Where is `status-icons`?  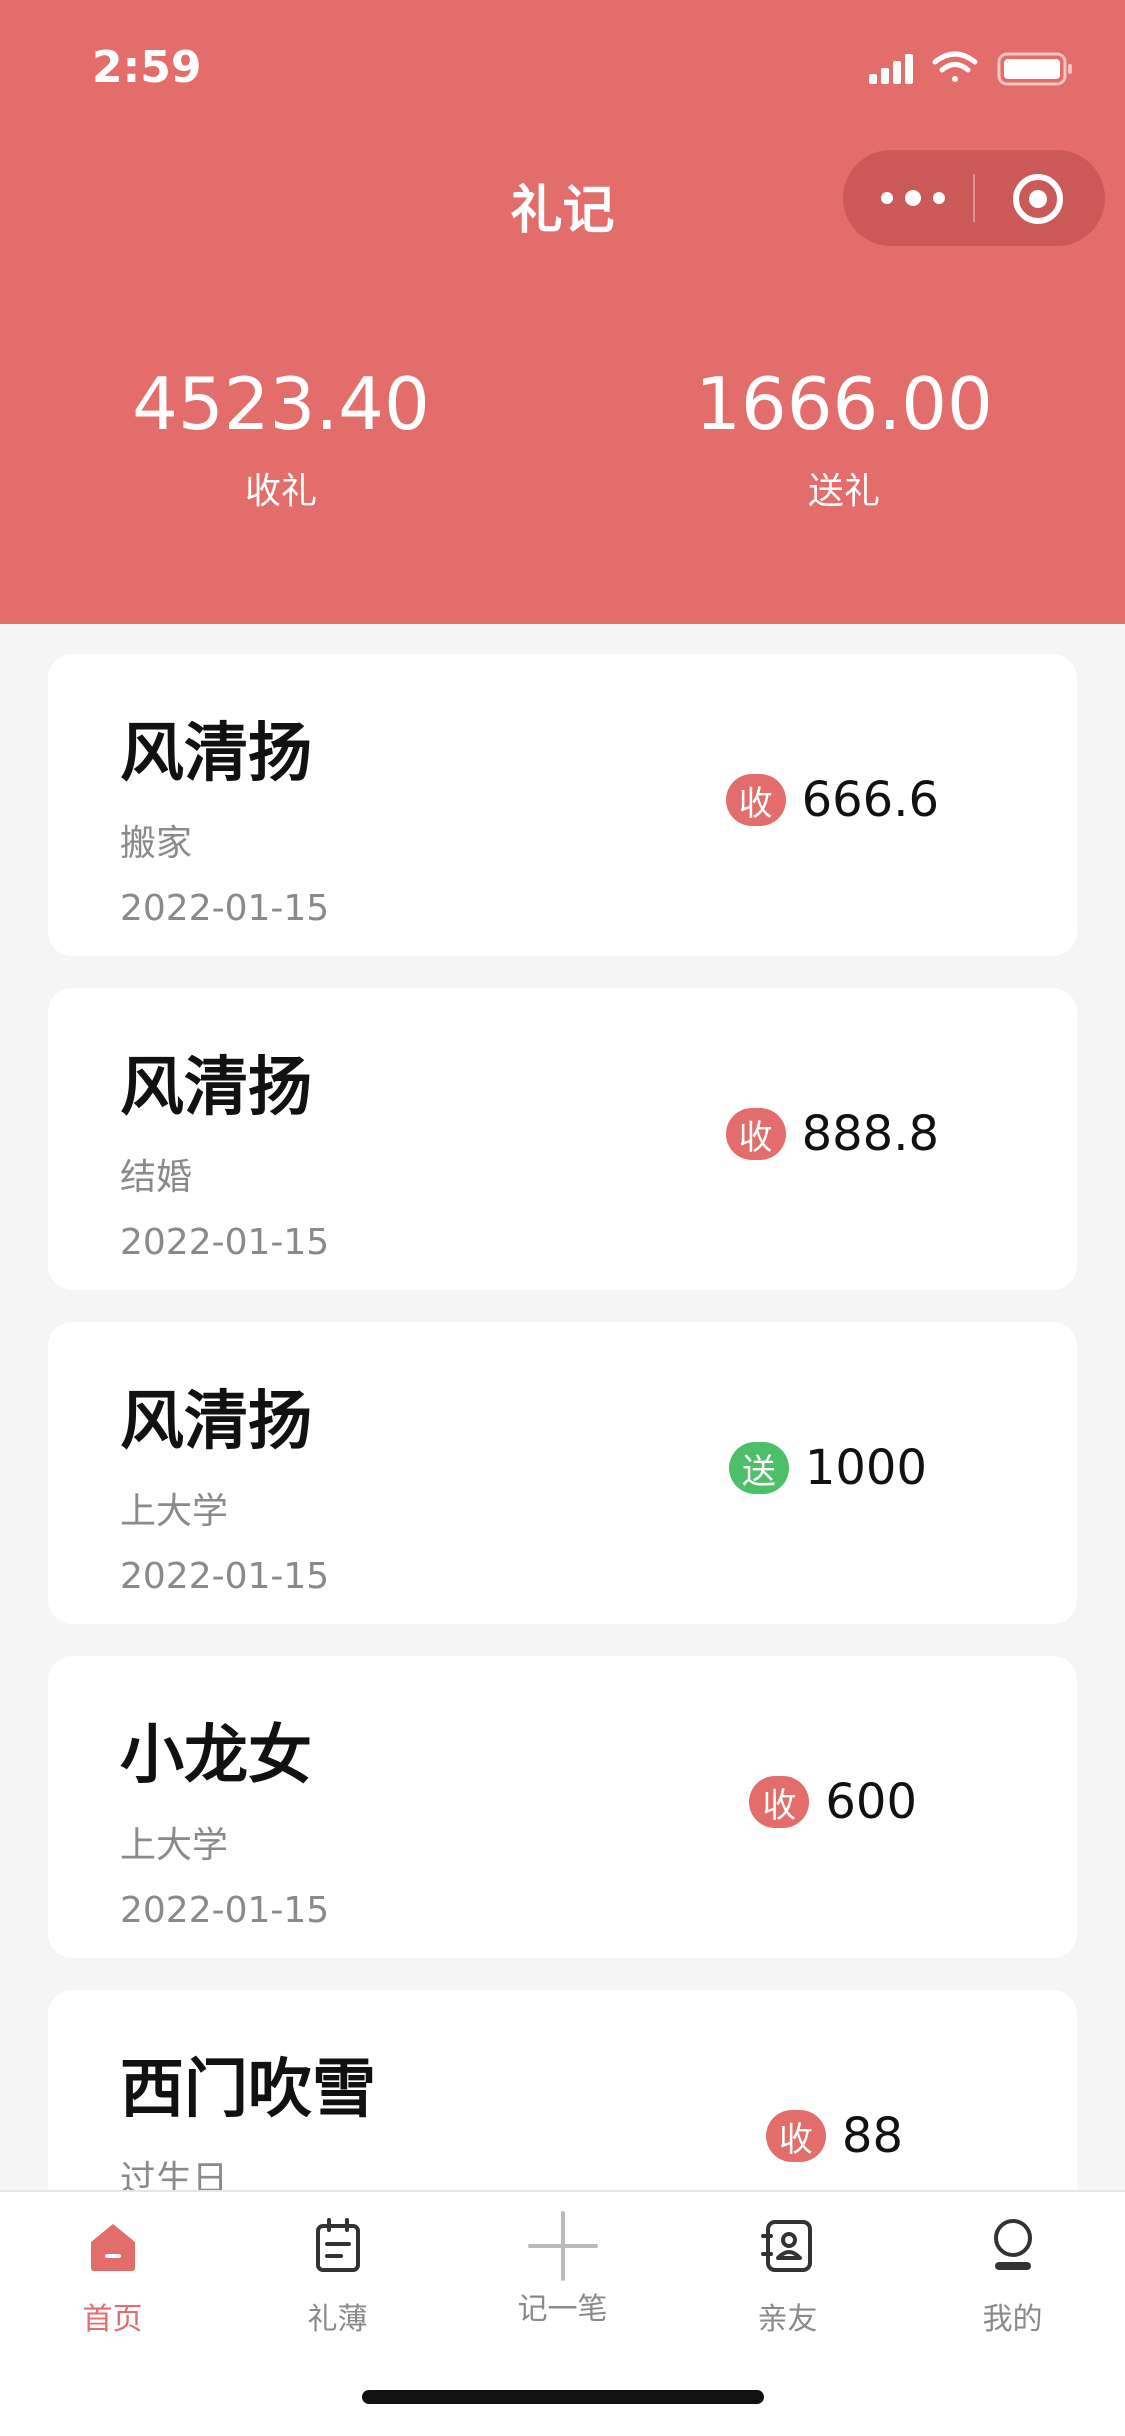
status-icons is located at coordinates (970, 68).